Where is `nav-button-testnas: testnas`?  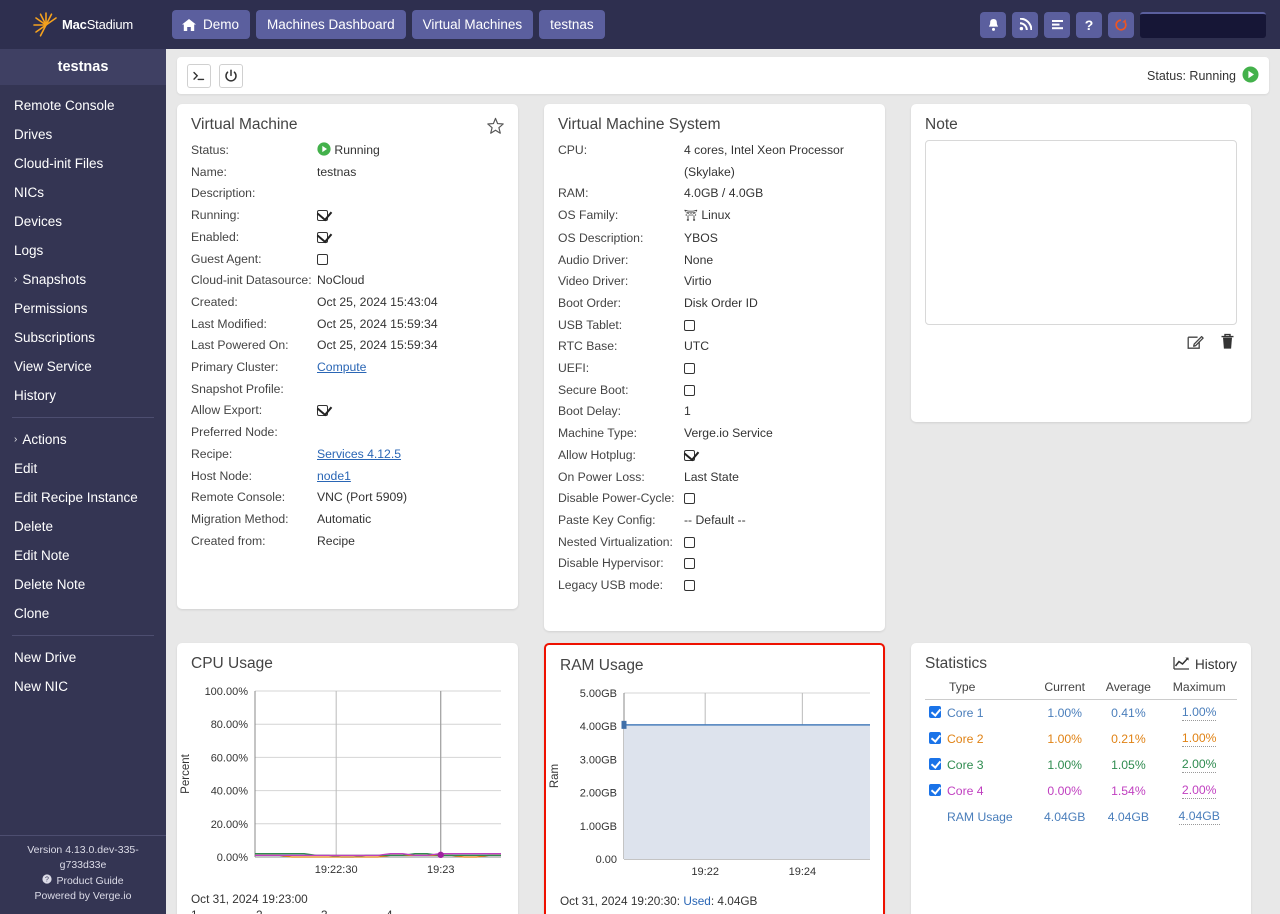
nav-button-testnas: testnas is located at coordinates (572, 24).